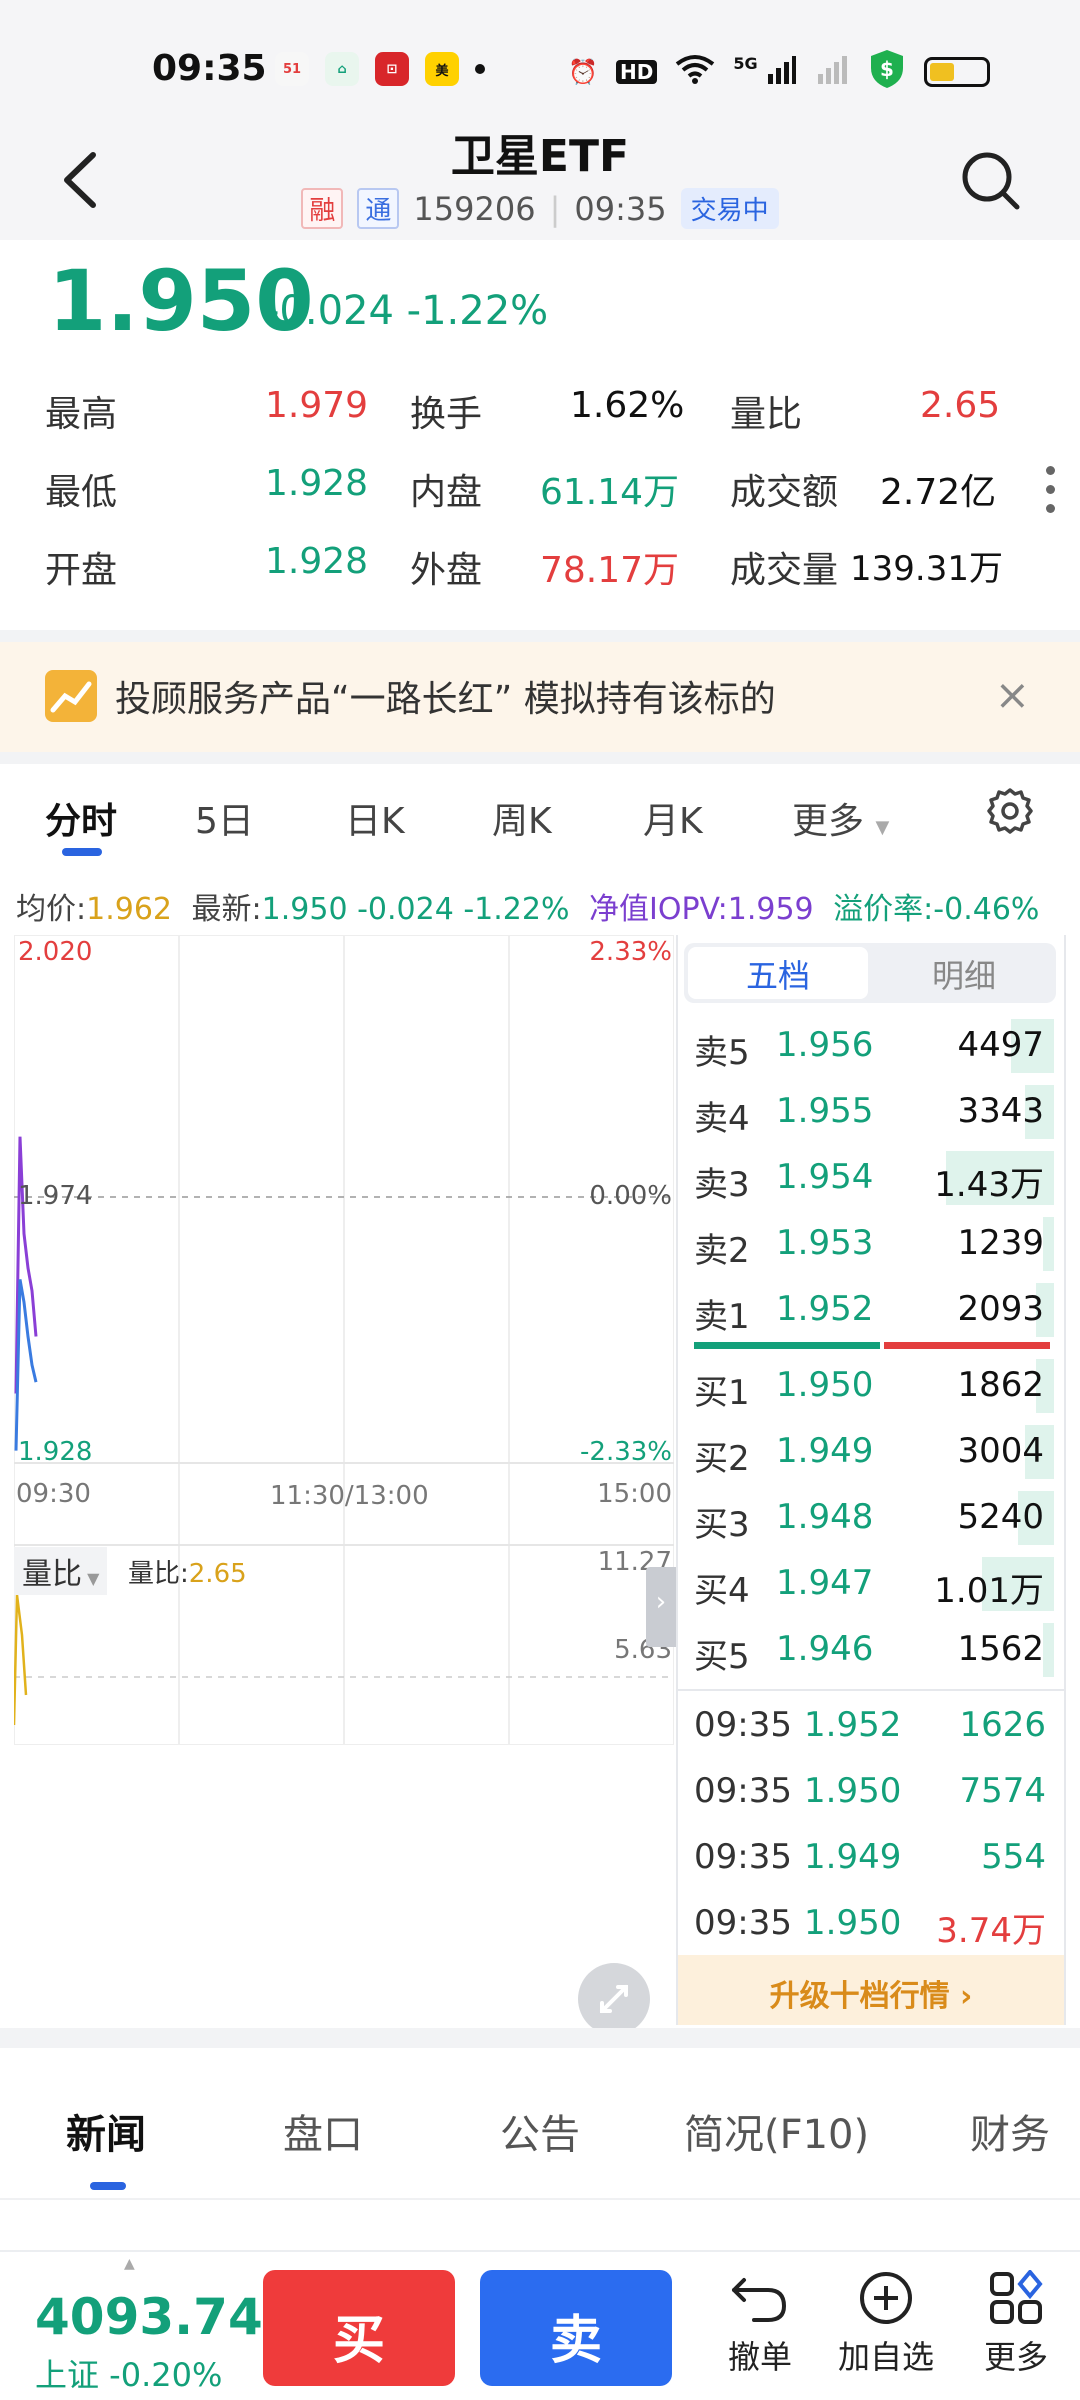 This screenshot has width=1080, height=2400. I want to click on tab-profile-f10: 简况(F10), so click(776, 2131).